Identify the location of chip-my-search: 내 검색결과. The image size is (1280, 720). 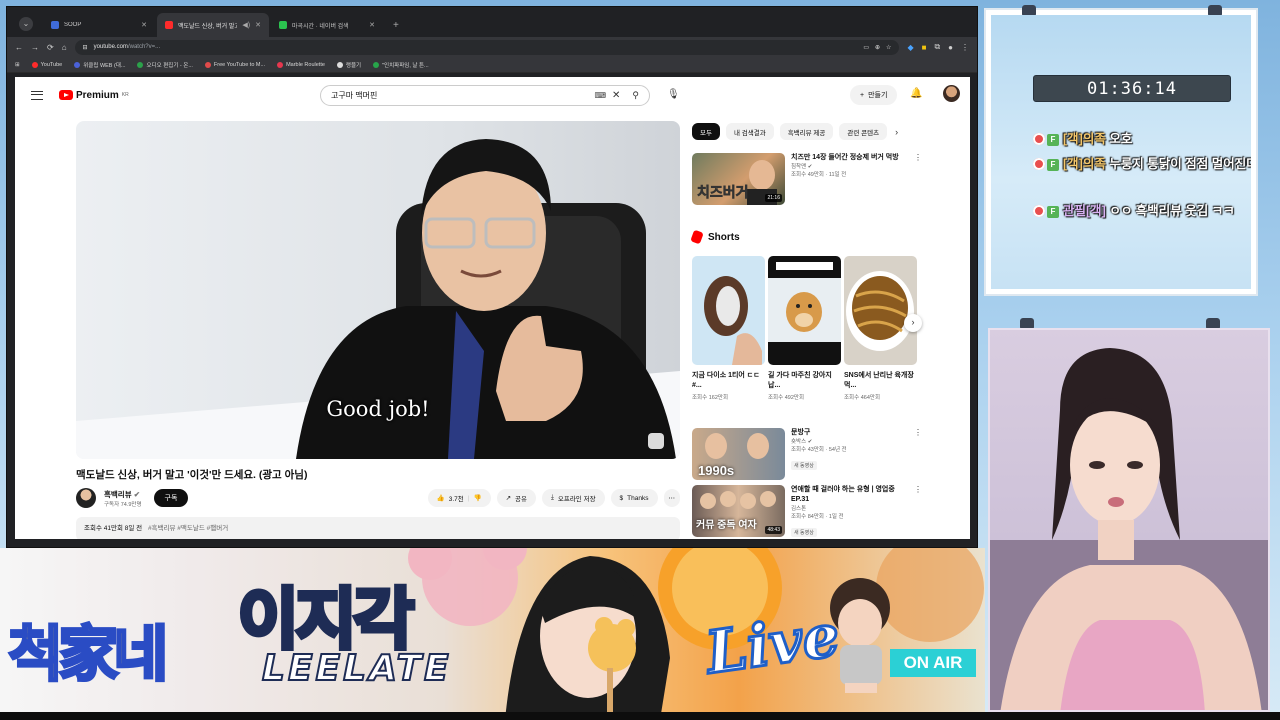
(749, 131).